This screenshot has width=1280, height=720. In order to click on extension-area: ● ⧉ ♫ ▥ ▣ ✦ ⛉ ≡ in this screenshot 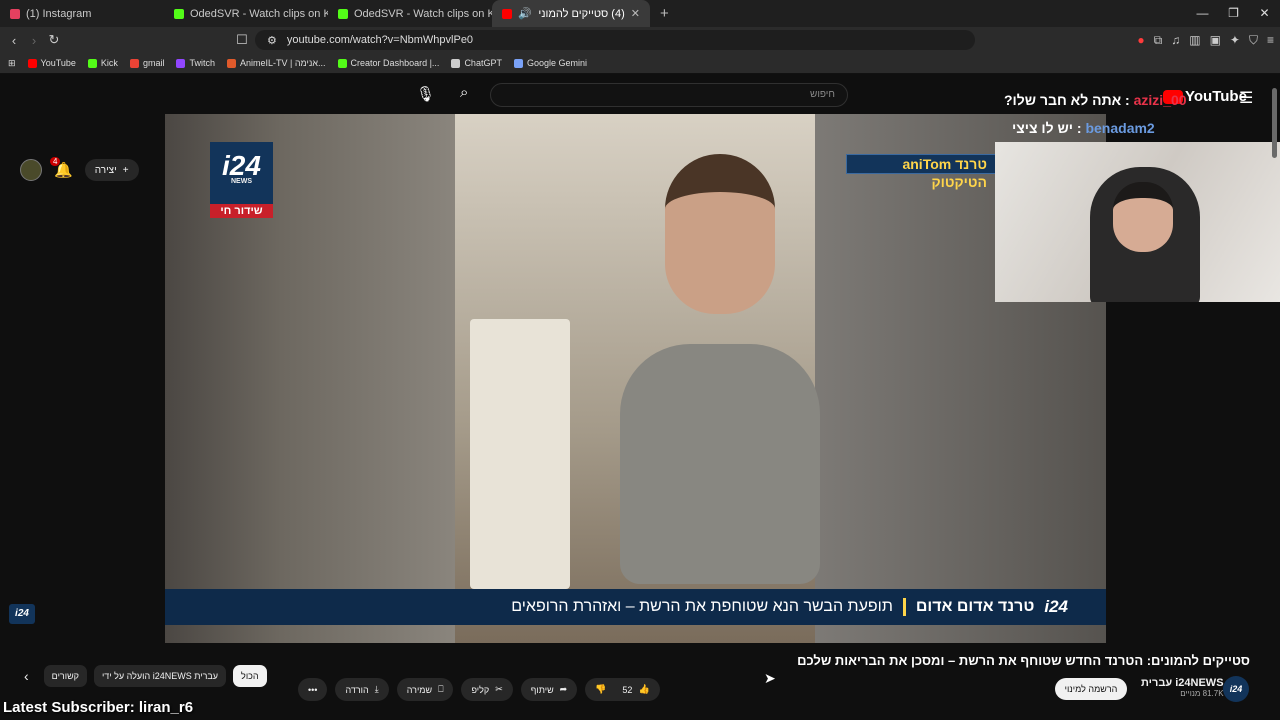, I will do `click(1205, 40)`.